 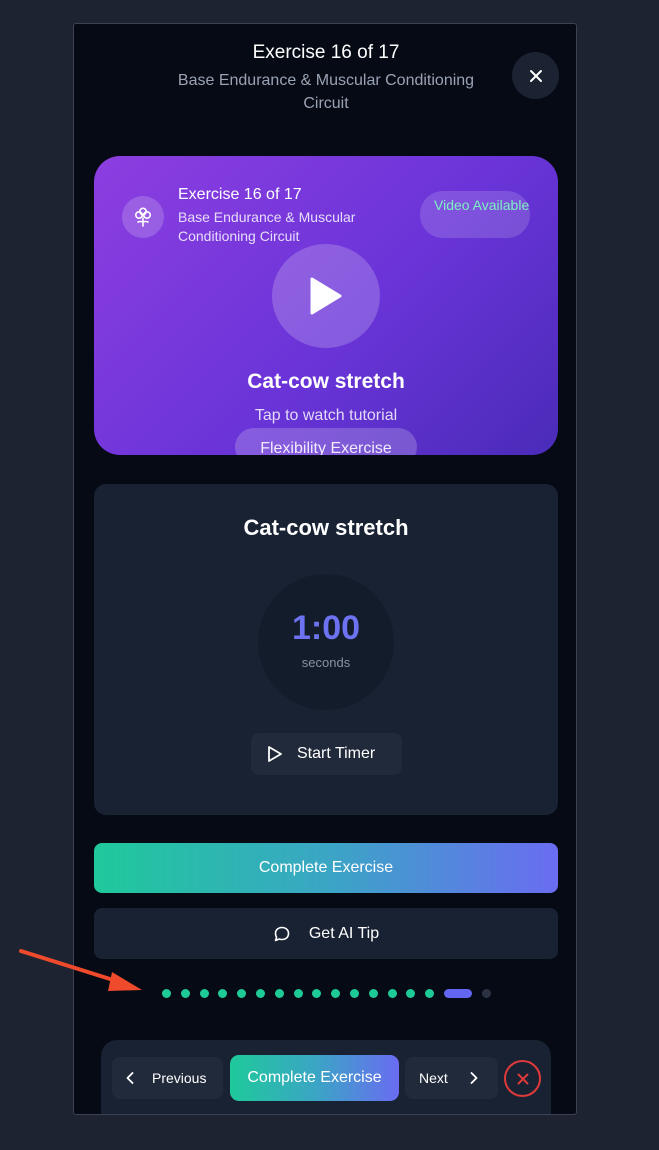 What do you see at coordinates (433, 1078) in the screenshot?
I see `next-label: Next` at bounding box center [433, 1078].